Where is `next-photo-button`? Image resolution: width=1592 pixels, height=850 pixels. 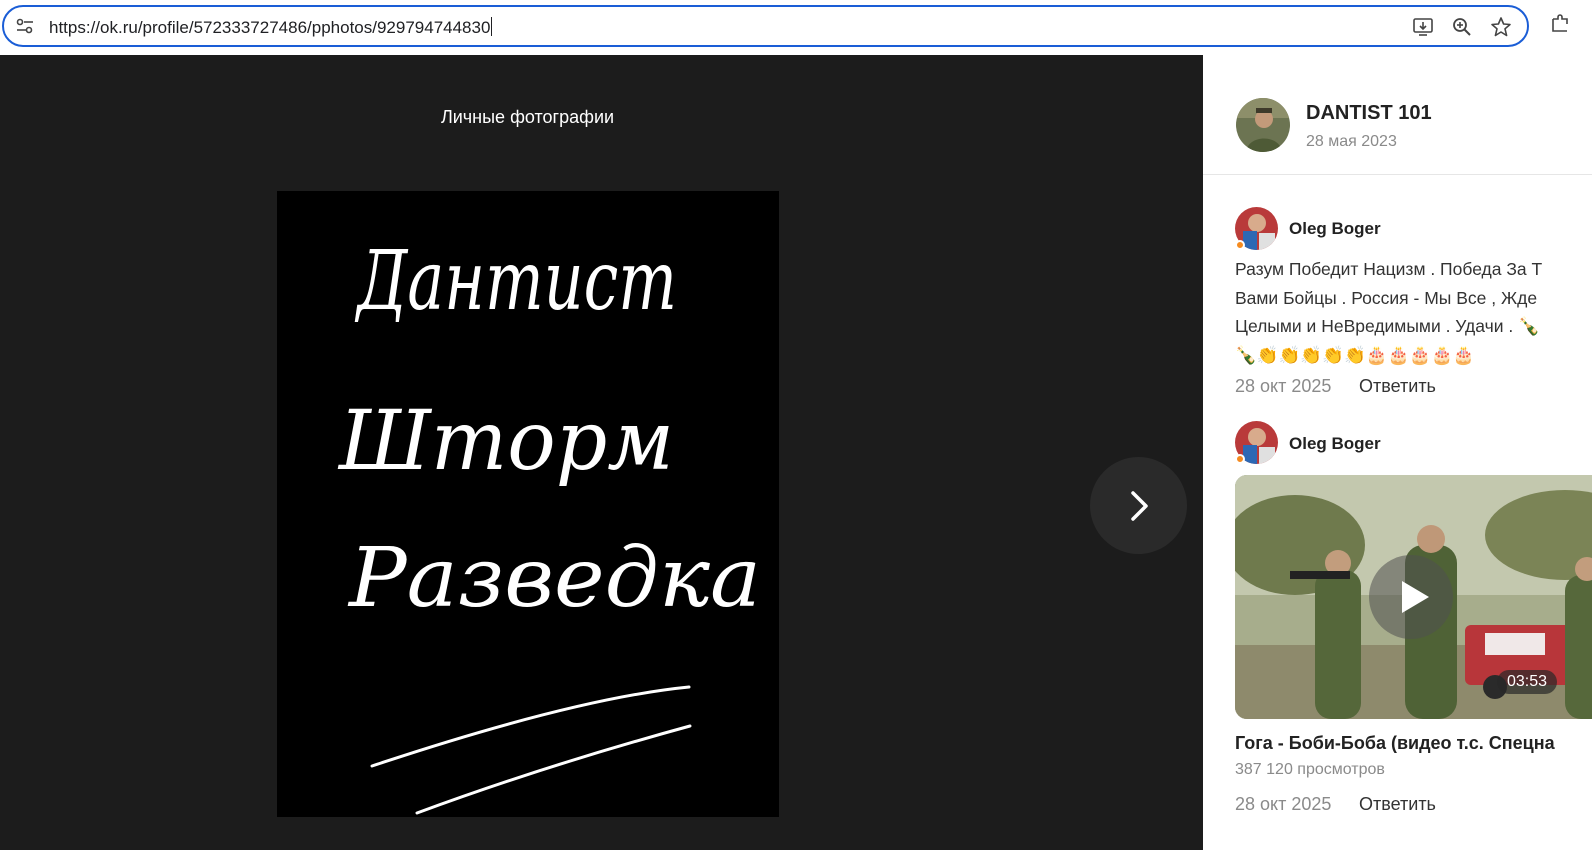 next-photo-button is located at coordinates (1138, 505).